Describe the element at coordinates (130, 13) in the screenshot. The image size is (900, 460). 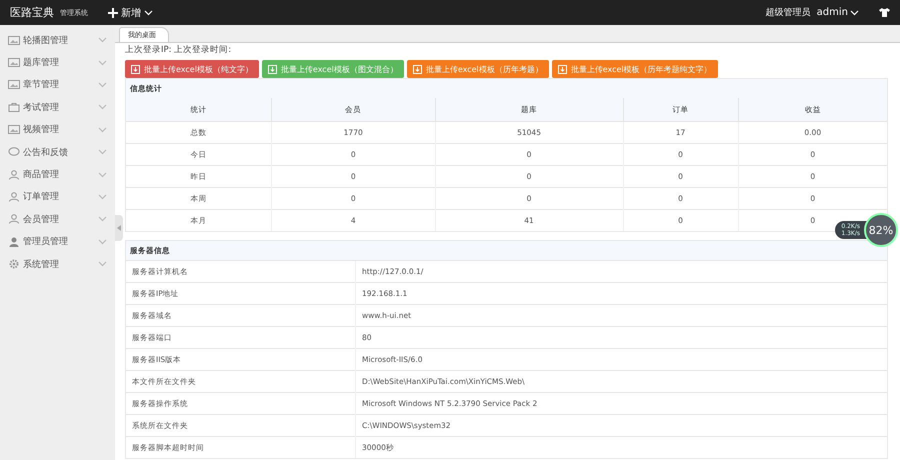
I see `add-menu: 新增` at that location.